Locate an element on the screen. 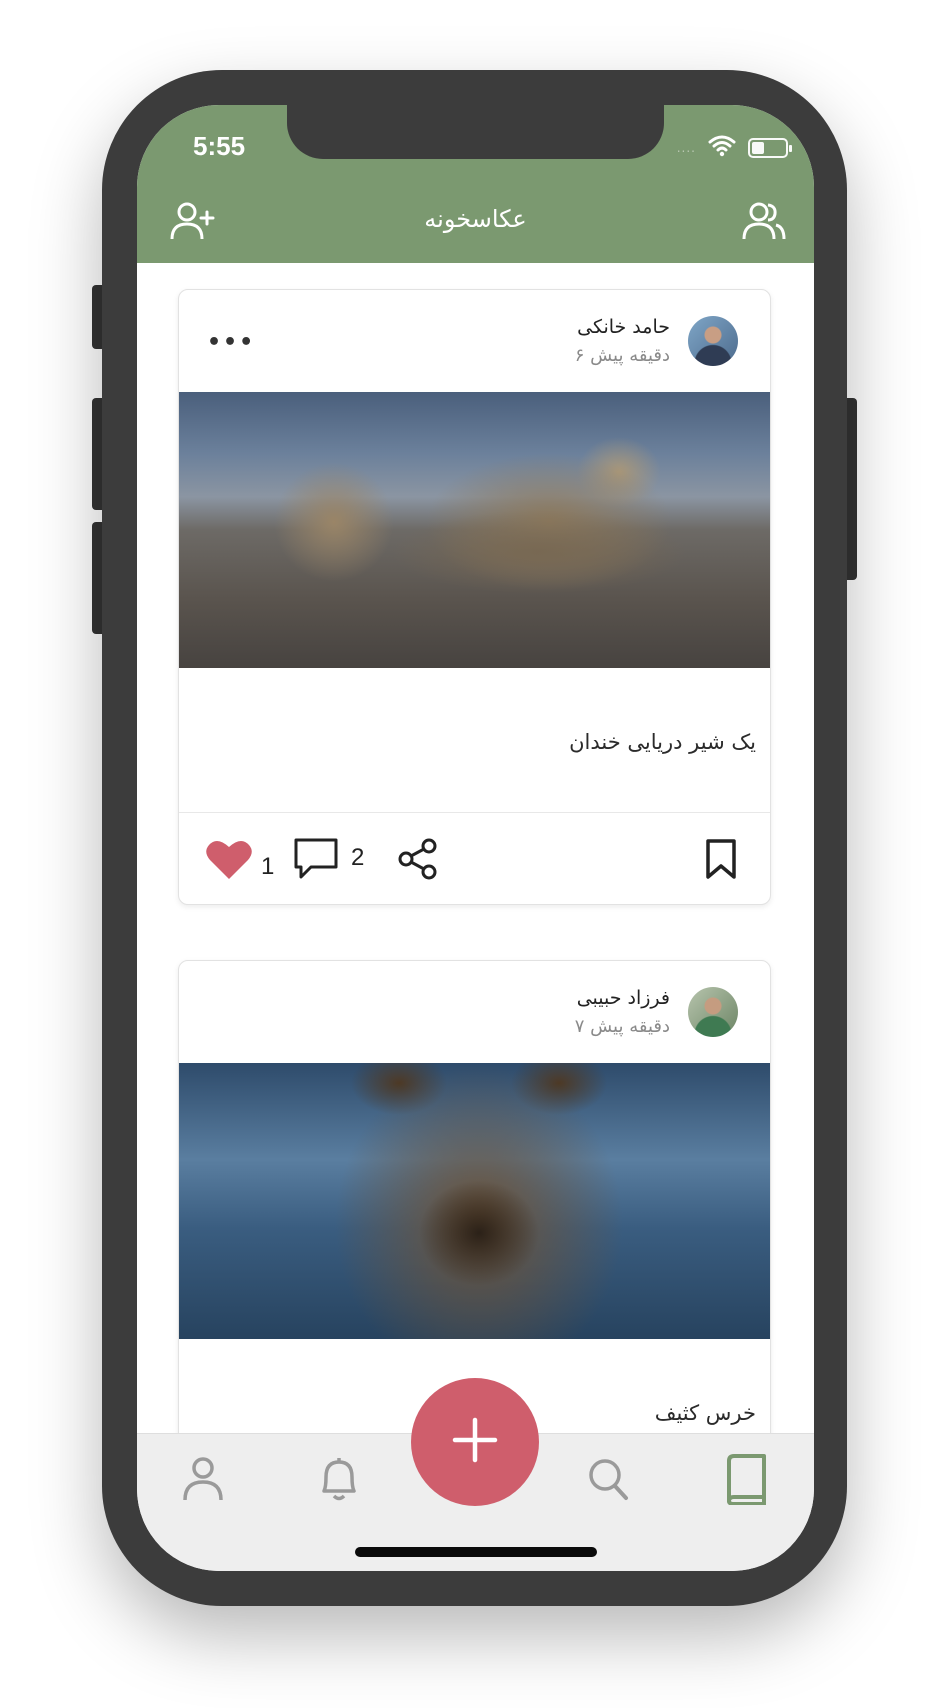 The image size is (950, 1708). users-icon is located at coordinates (764, 221).